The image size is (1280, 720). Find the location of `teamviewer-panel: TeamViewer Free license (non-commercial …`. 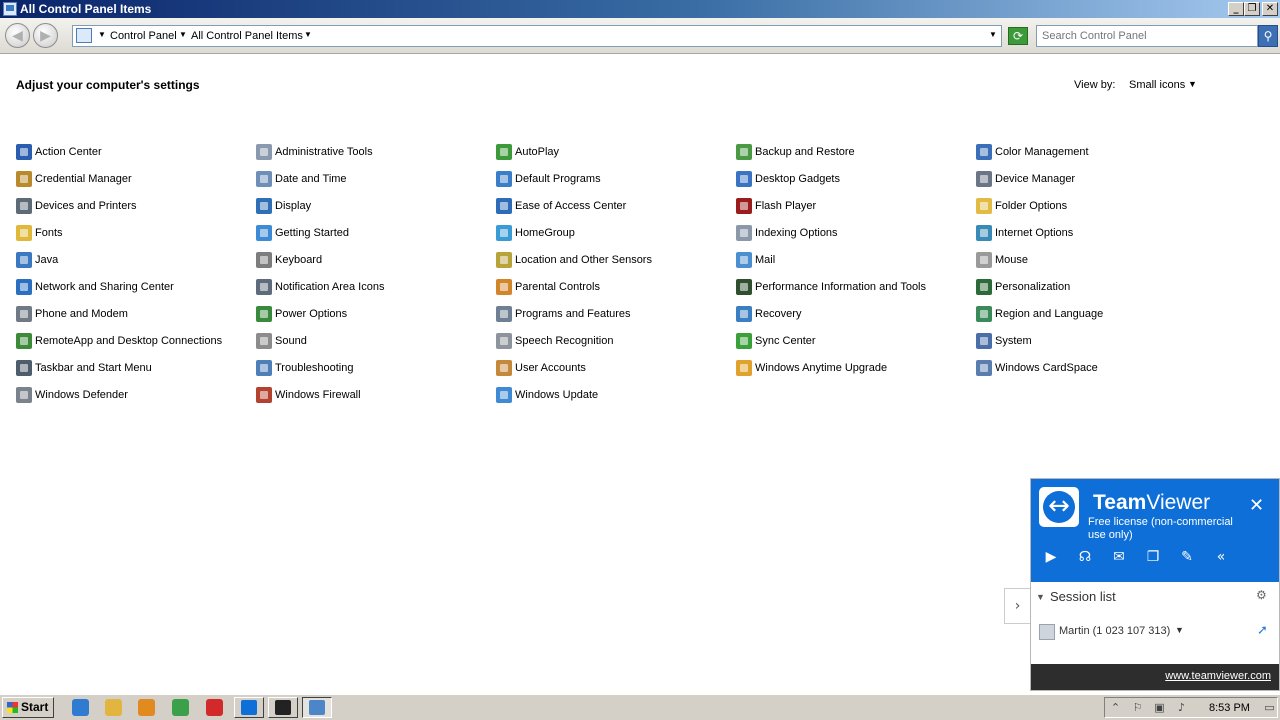

teamviewer-panel: TeamViewer Free license (non-commercial … is located at coordinates (1155, 584).